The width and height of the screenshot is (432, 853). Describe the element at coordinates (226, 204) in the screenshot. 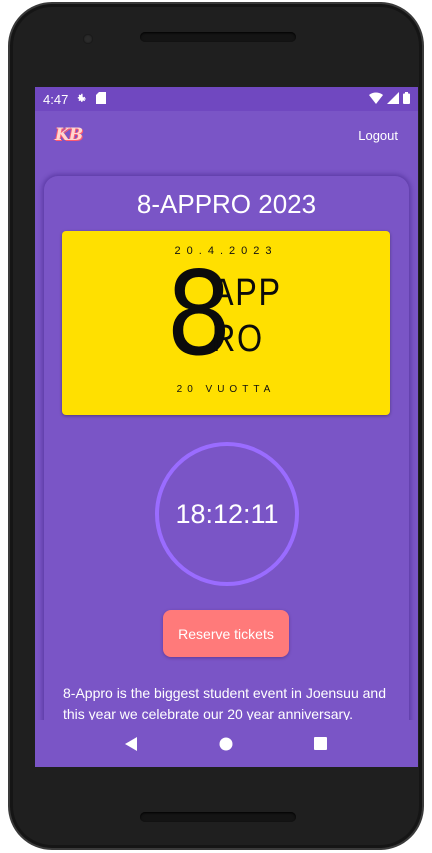

I see `event-title: 8-APPRO 2023` at that location.